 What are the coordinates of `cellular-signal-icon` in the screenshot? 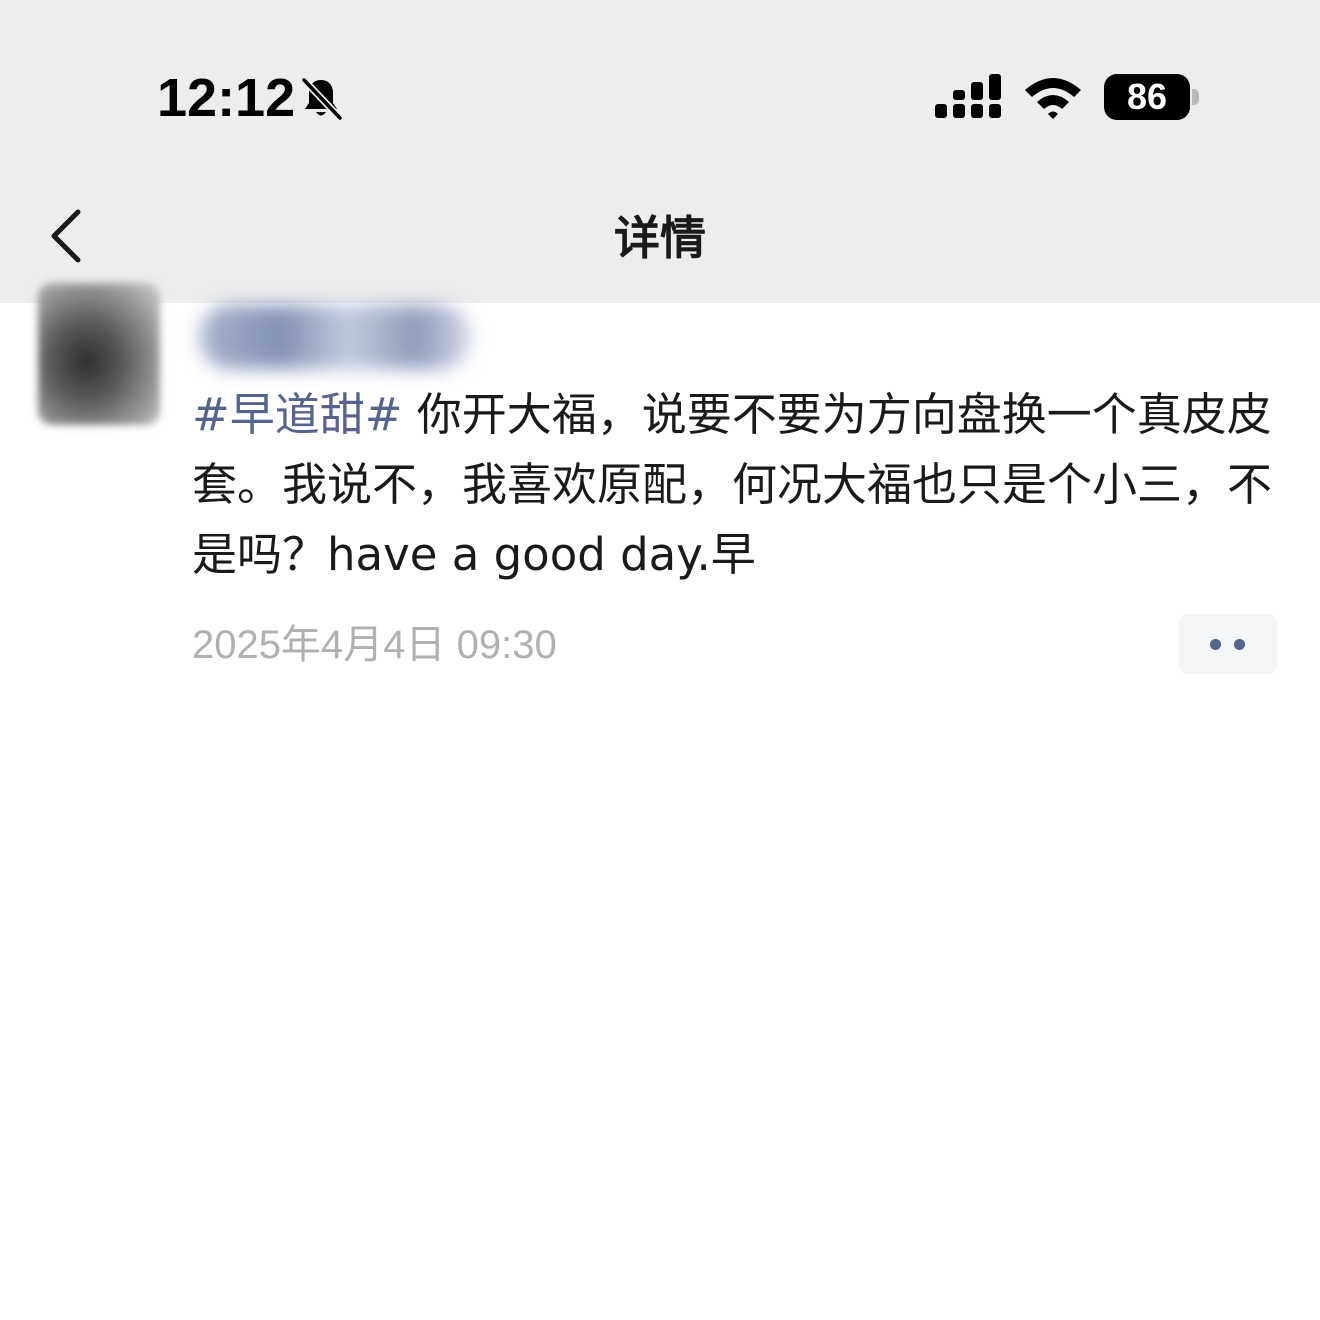 It's located at (968, 96).